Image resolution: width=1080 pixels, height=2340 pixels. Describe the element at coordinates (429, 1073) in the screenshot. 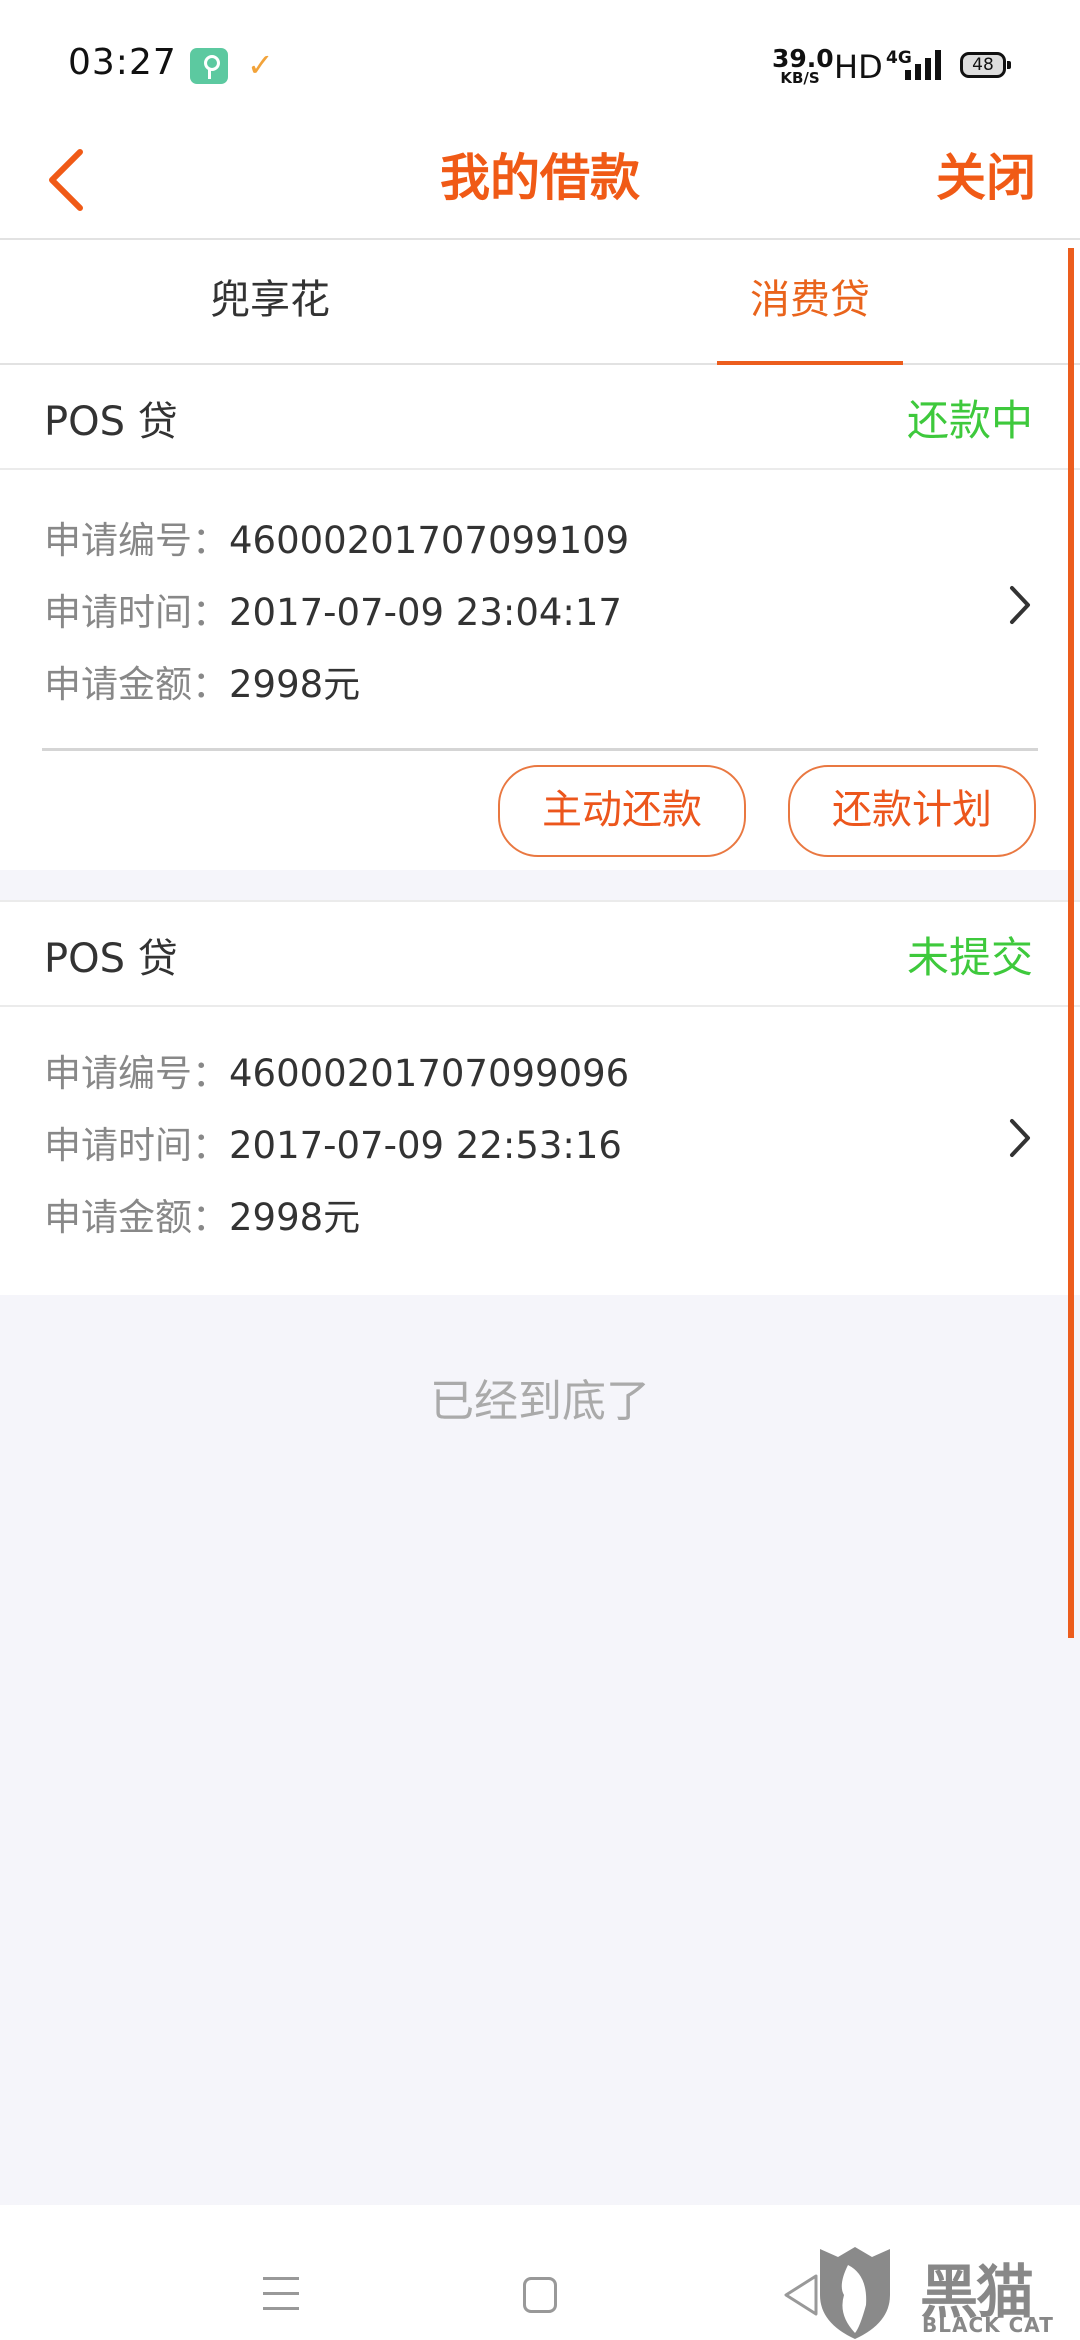

I see `field-value: 46000201707099096` at that location.